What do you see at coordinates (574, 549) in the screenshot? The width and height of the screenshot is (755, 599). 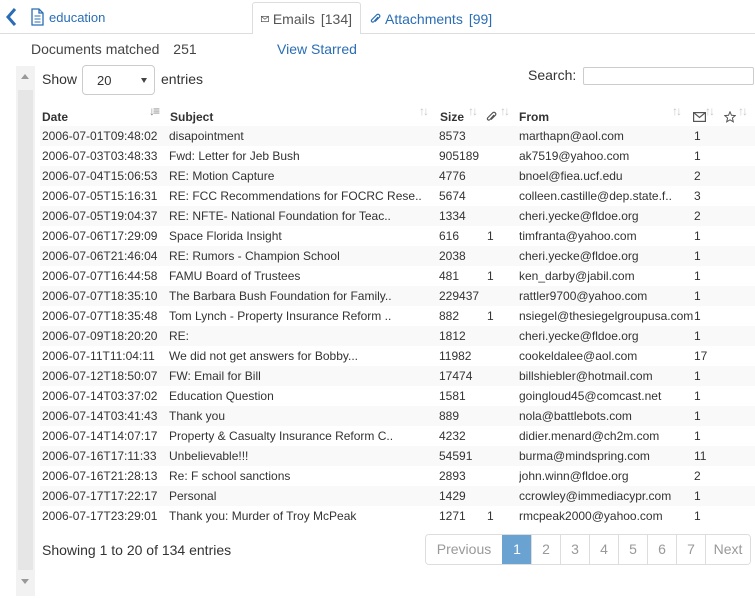 I see `page-3-button: 3` at bounding box center [574, 549].